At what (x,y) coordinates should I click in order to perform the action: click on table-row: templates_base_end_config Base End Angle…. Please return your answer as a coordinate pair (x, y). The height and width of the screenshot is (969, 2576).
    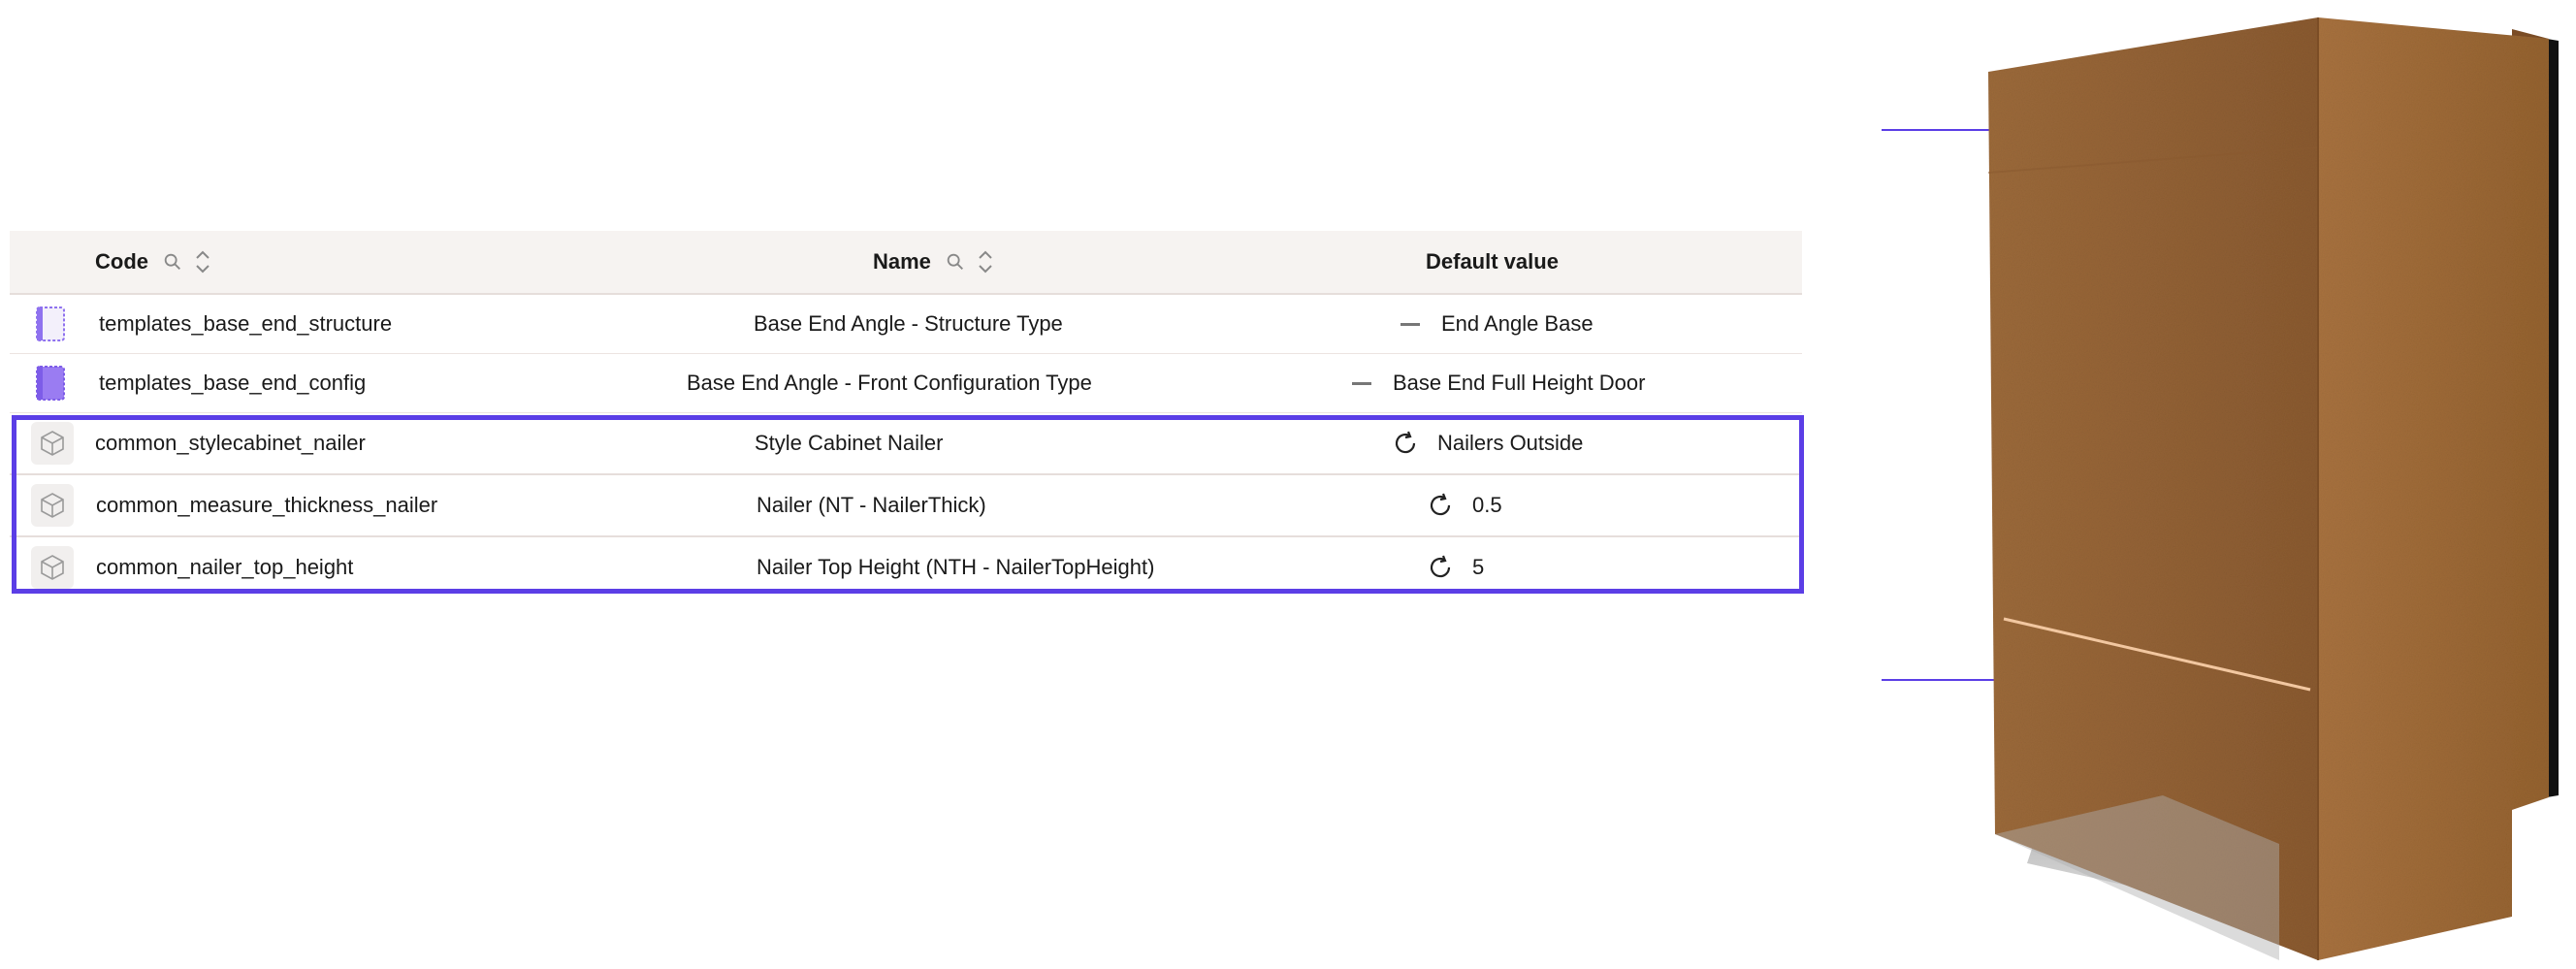
    Looking at the image, I should click on (906, 383).